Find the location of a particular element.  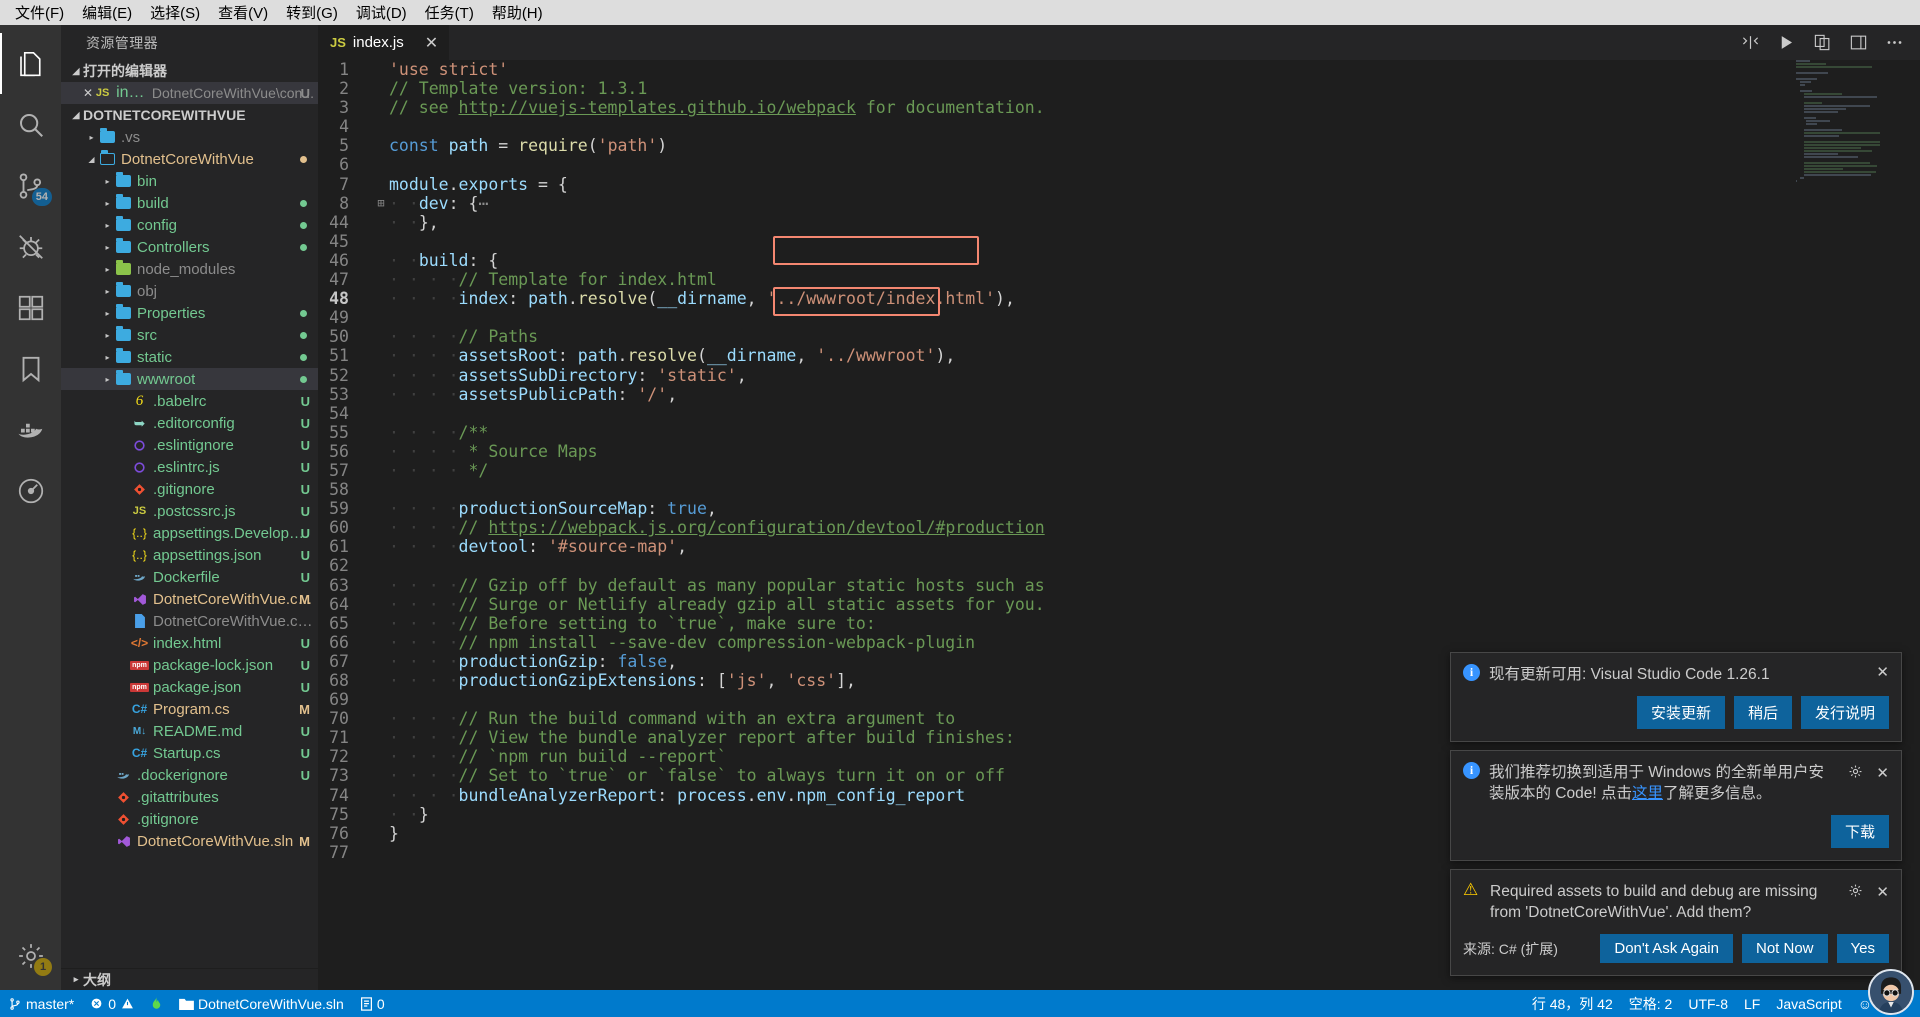

layout-icon is located at coordinates (1858, 42).